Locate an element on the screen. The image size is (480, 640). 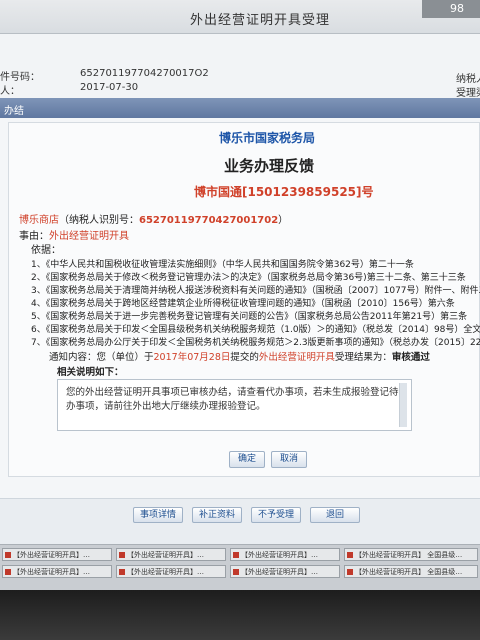
ok-button: 确定 is located at coordinates (247, 459).